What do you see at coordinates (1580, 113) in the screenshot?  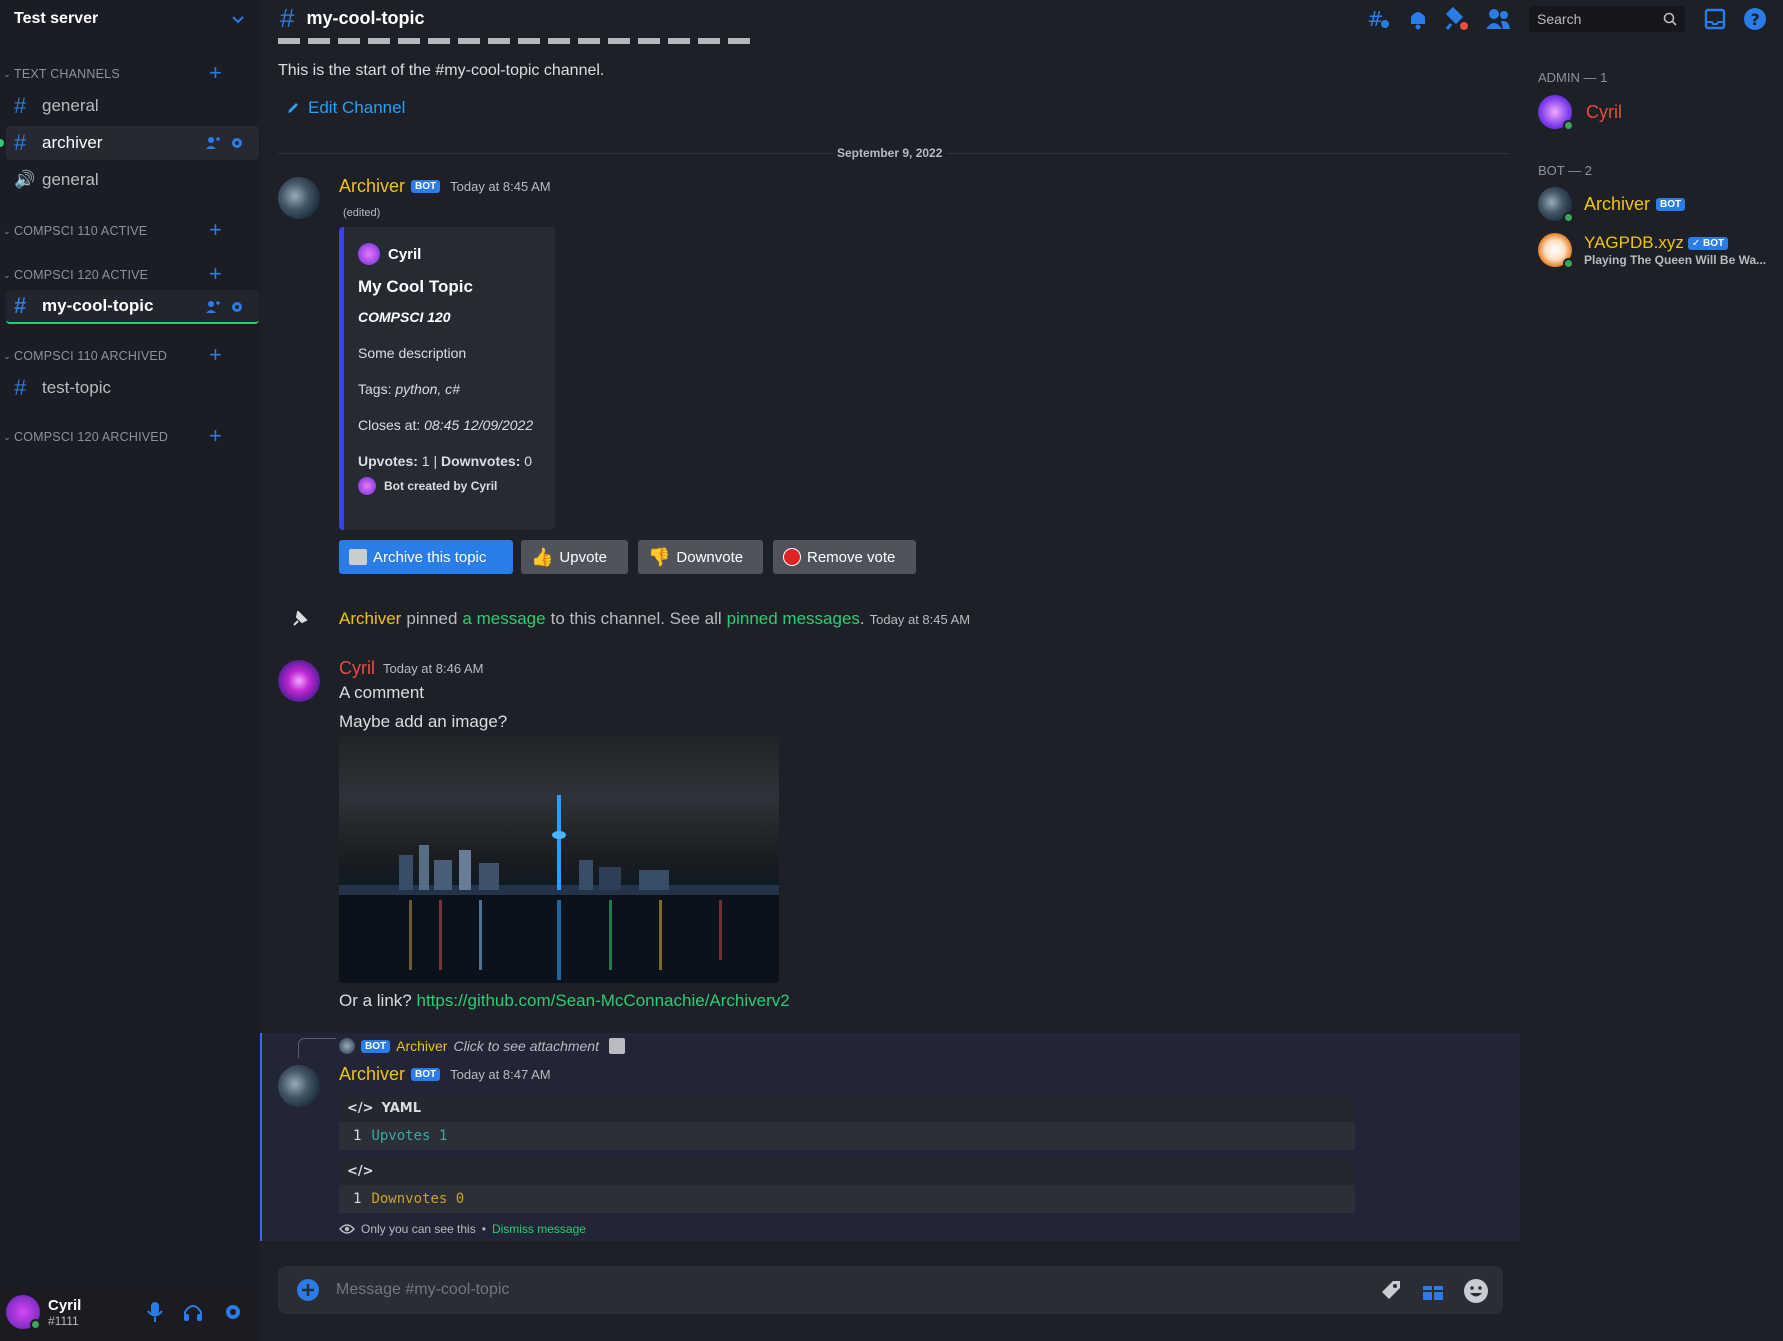 I see `member-item: Cyril` at bounding box center [1580, 113].